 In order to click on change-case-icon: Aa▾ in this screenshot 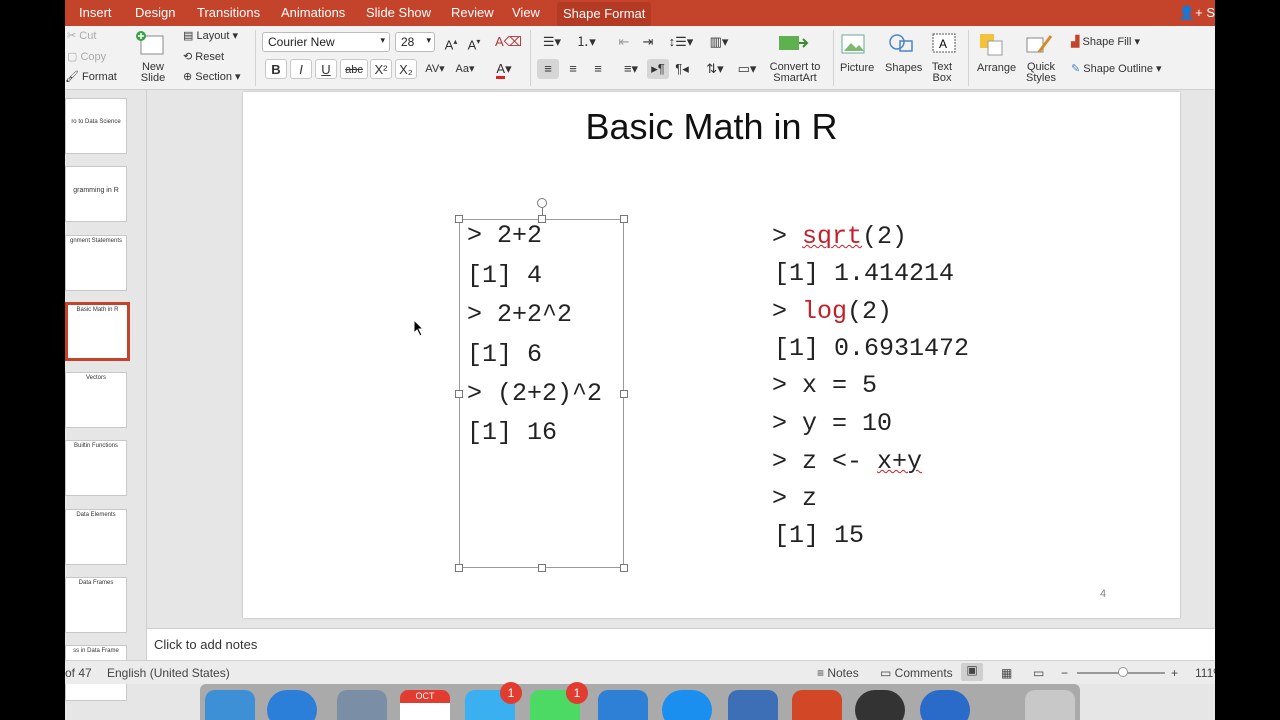, I will do `click(465, 69)`.